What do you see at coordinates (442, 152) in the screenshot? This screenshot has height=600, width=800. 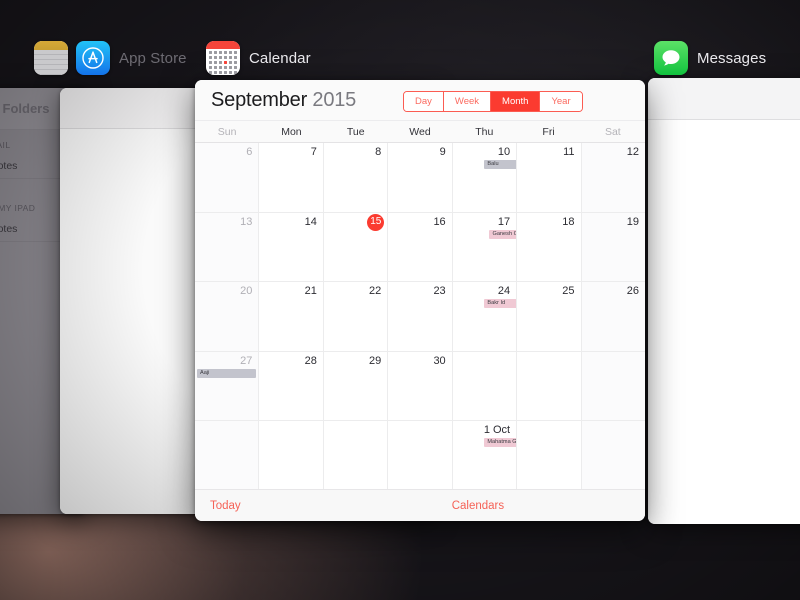 I see `calendar-day-number: 9` at bounding box center [442, 152].